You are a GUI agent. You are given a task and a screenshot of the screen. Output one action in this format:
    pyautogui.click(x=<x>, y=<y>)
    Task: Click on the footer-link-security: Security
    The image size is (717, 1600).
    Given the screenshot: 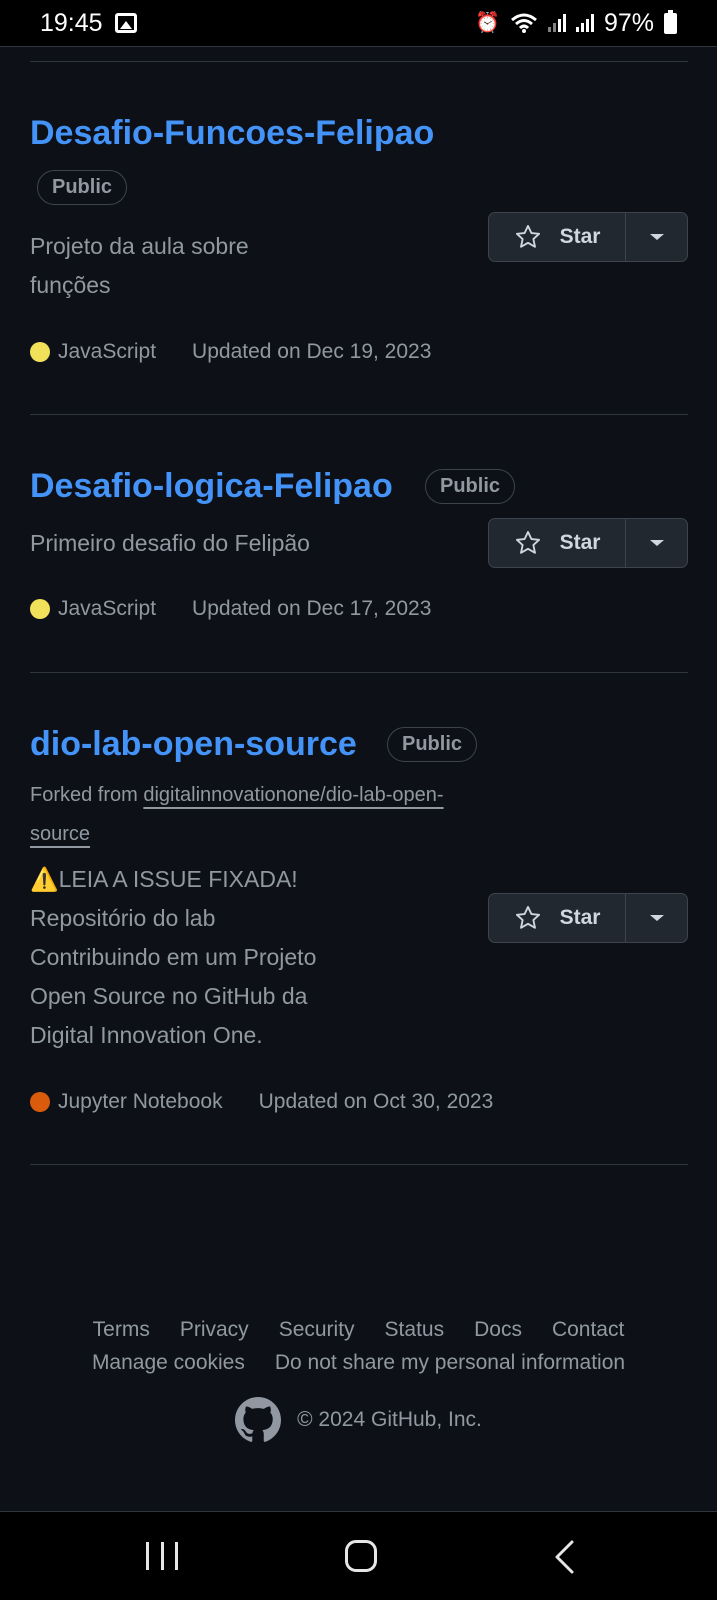 What is the action you would take?
    pyautogui.click(x=317, y=1330)
    